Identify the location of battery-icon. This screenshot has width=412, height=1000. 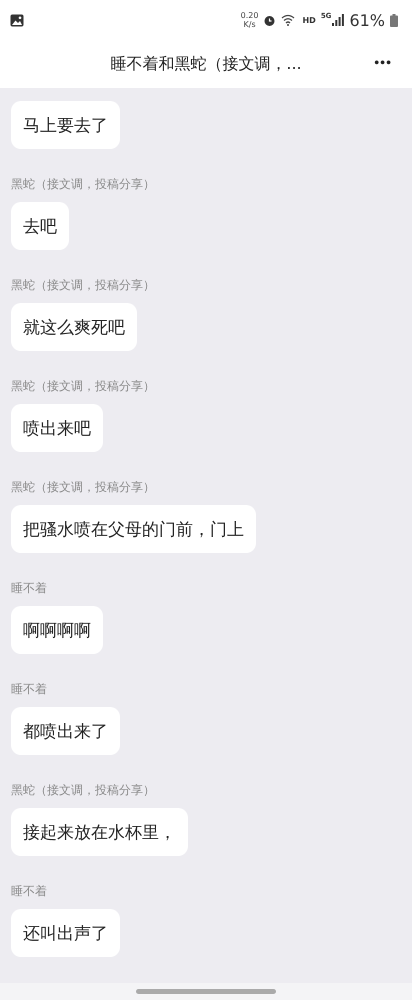
(394, 20).